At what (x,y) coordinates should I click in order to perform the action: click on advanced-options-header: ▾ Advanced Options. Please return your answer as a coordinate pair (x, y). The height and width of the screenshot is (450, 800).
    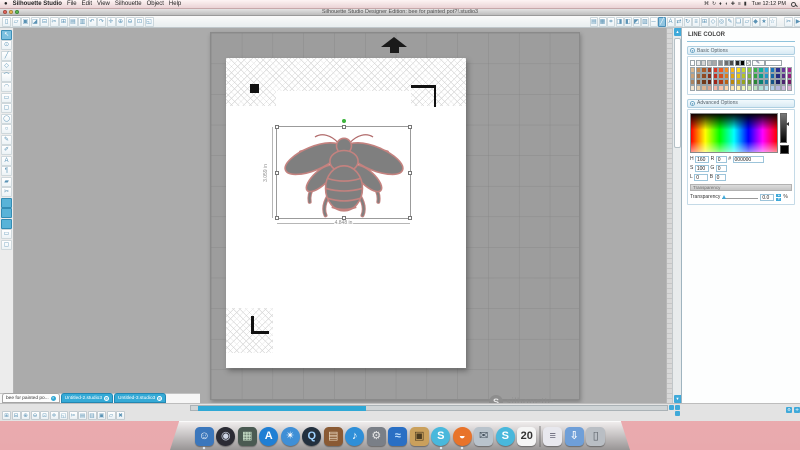
    Looking at the image, I should click on (741, 103).